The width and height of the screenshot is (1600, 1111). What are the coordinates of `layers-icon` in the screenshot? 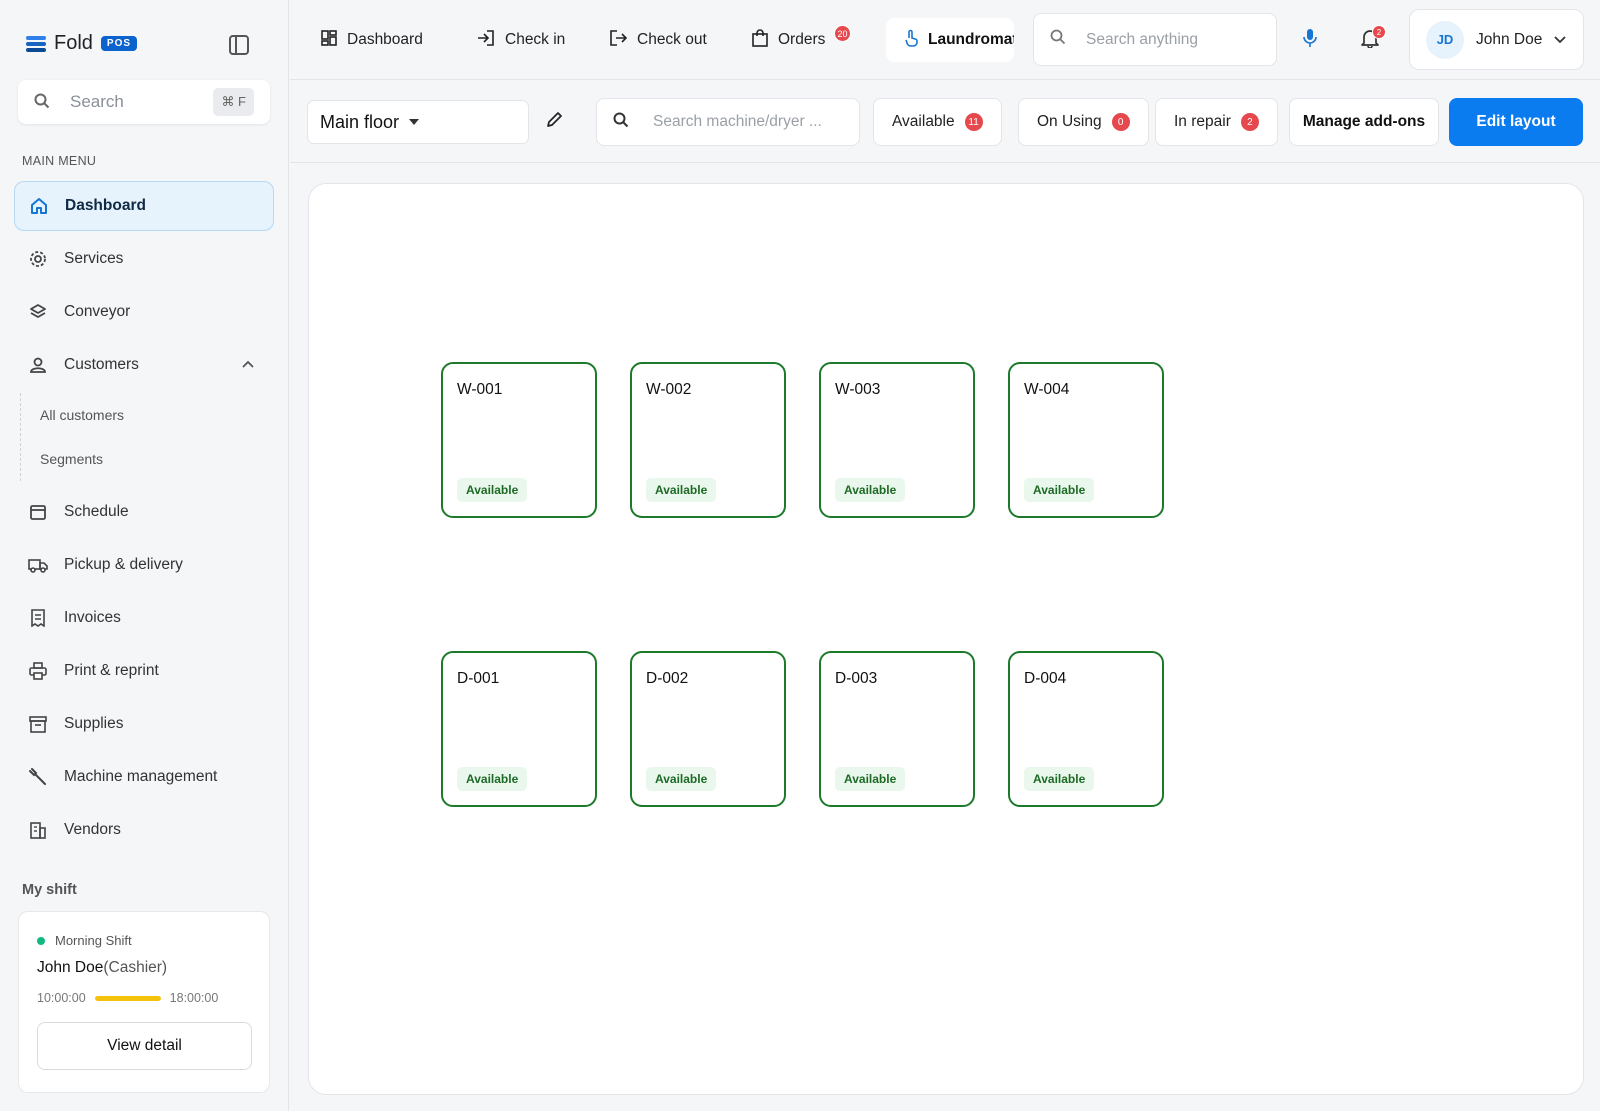 It's located at (38, 312).